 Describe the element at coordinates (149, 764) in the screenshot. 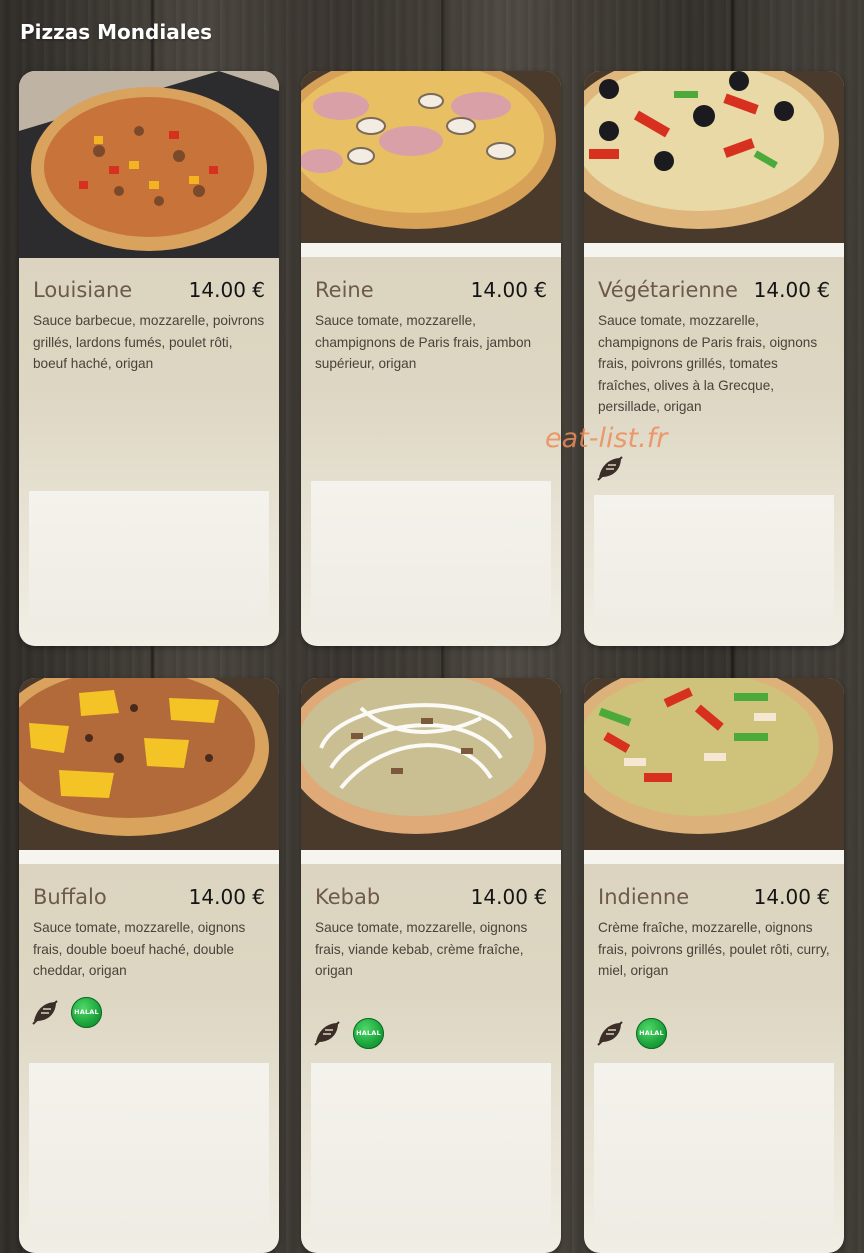

I see `pizza-image-buffalo` at that location.